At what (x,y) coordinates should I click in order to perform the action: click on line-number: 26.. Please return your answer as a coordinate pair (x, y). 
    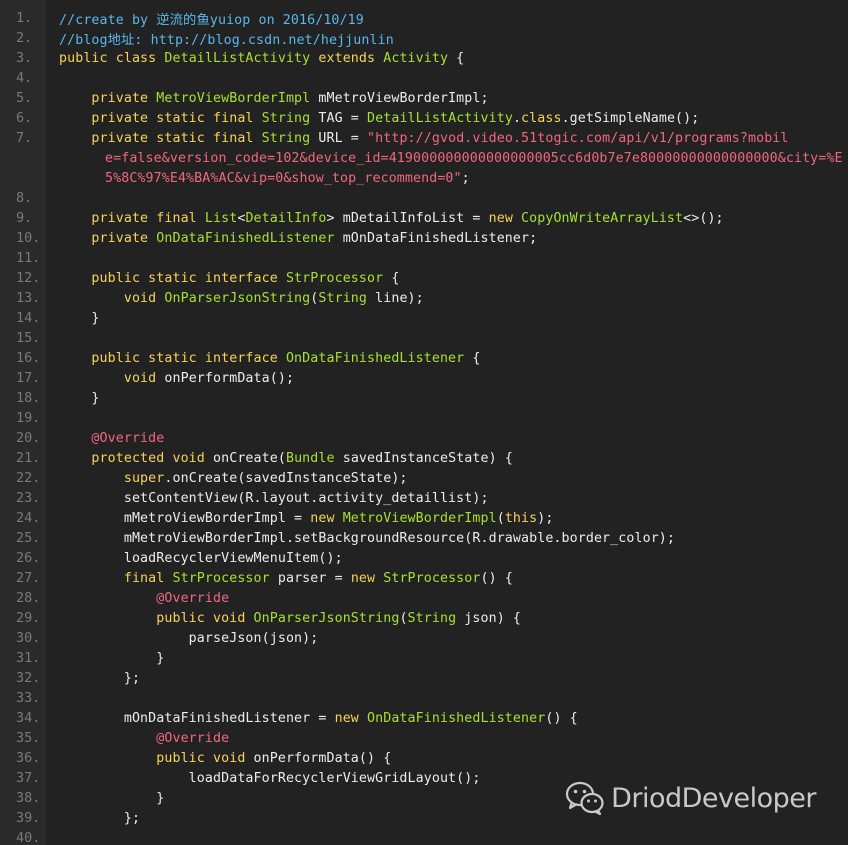
    Looking at the image, I should click on (28, 558).